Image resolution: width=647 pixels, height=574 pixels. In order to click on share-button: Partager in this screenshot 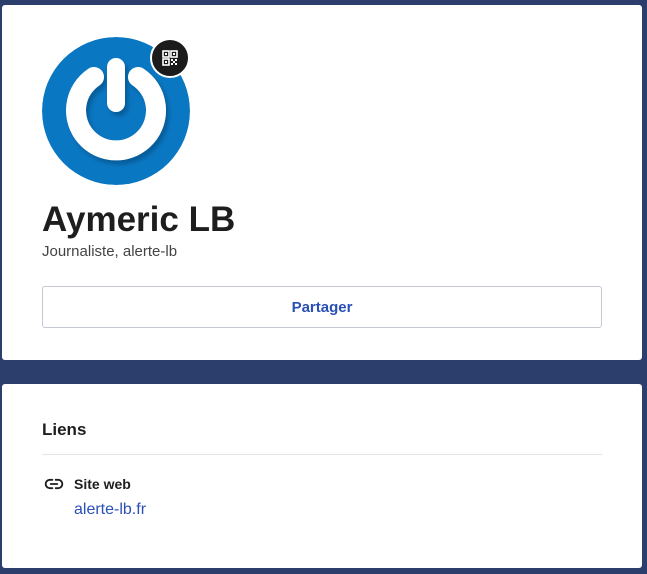, I will do `click(322, 307)`.